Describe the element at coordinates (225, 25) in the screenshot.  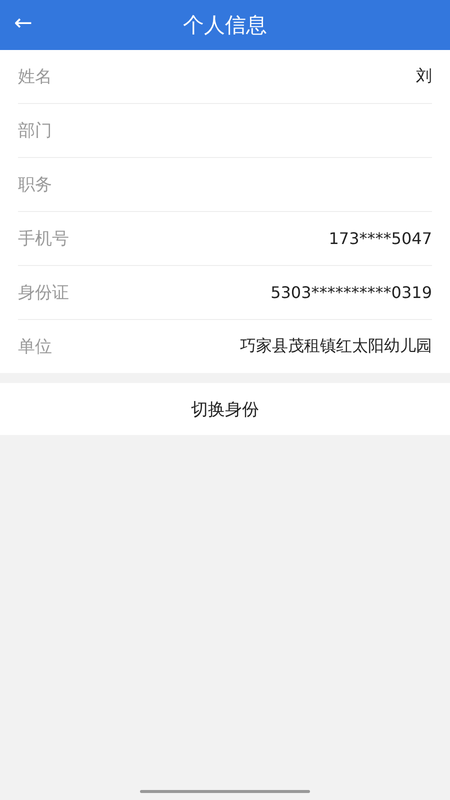
I see `page-title: 个人信息` at that location.